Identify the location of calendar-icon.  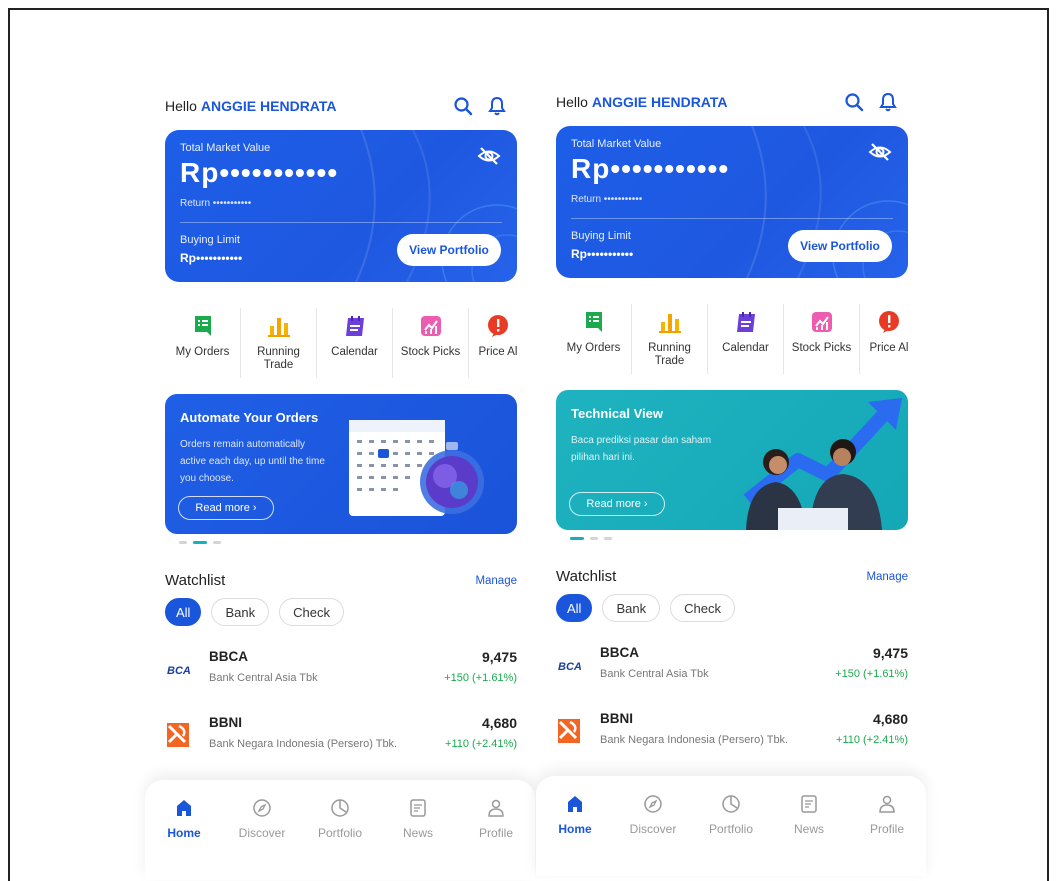
(354, 326).